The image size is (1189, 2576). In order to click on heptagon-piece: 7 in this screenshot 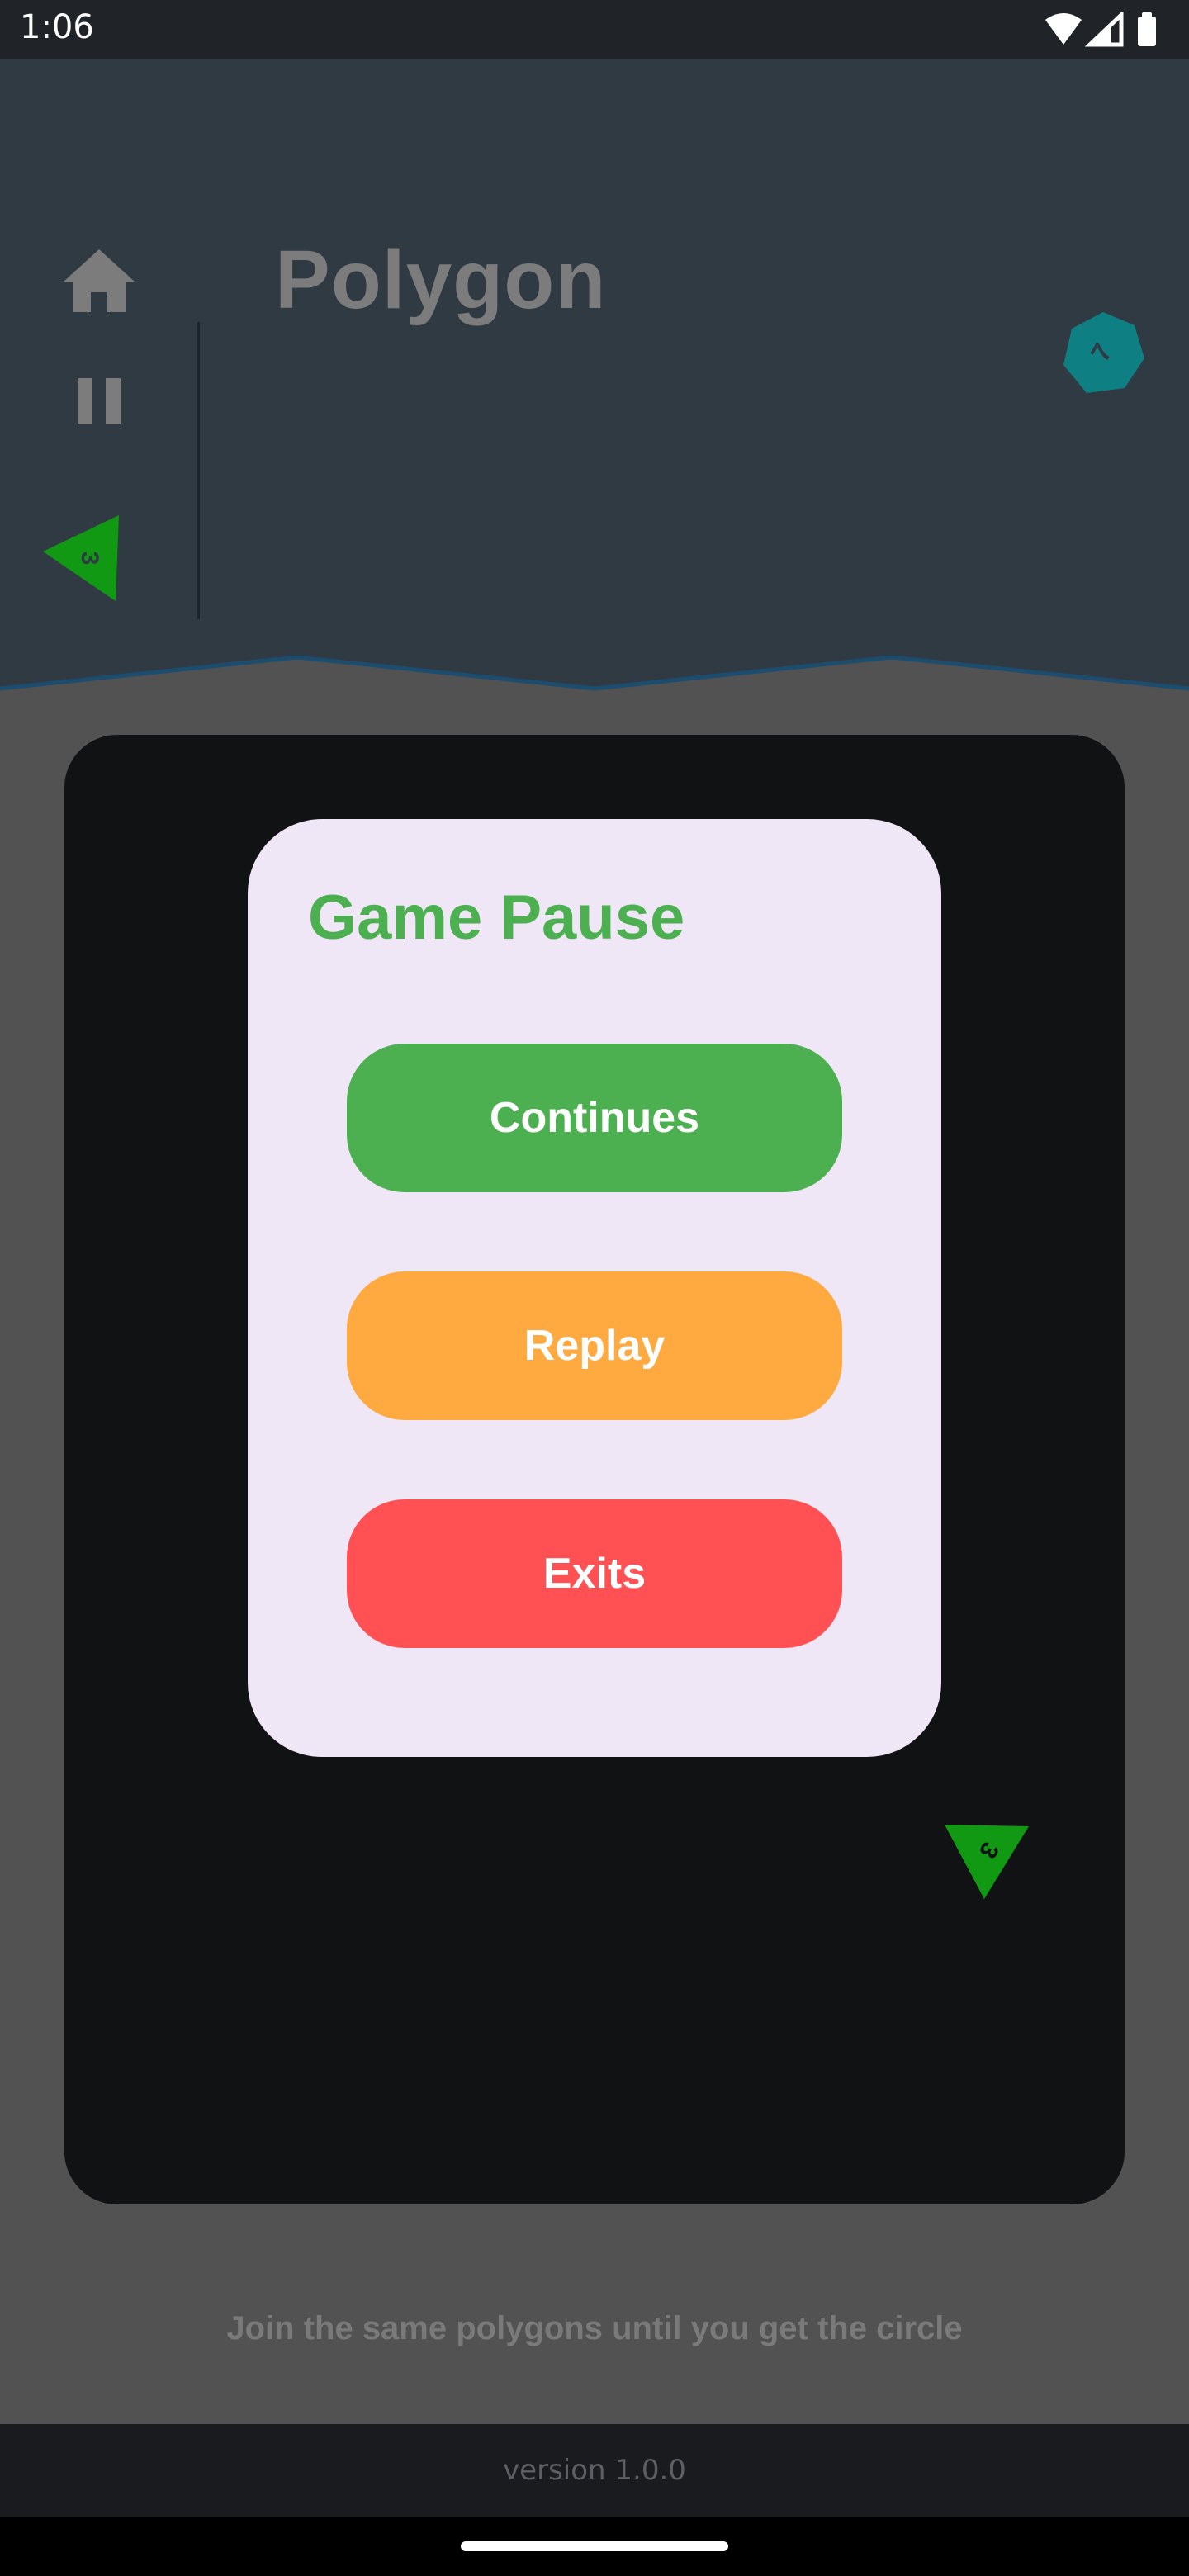, I will do `click(1102, 352)`.